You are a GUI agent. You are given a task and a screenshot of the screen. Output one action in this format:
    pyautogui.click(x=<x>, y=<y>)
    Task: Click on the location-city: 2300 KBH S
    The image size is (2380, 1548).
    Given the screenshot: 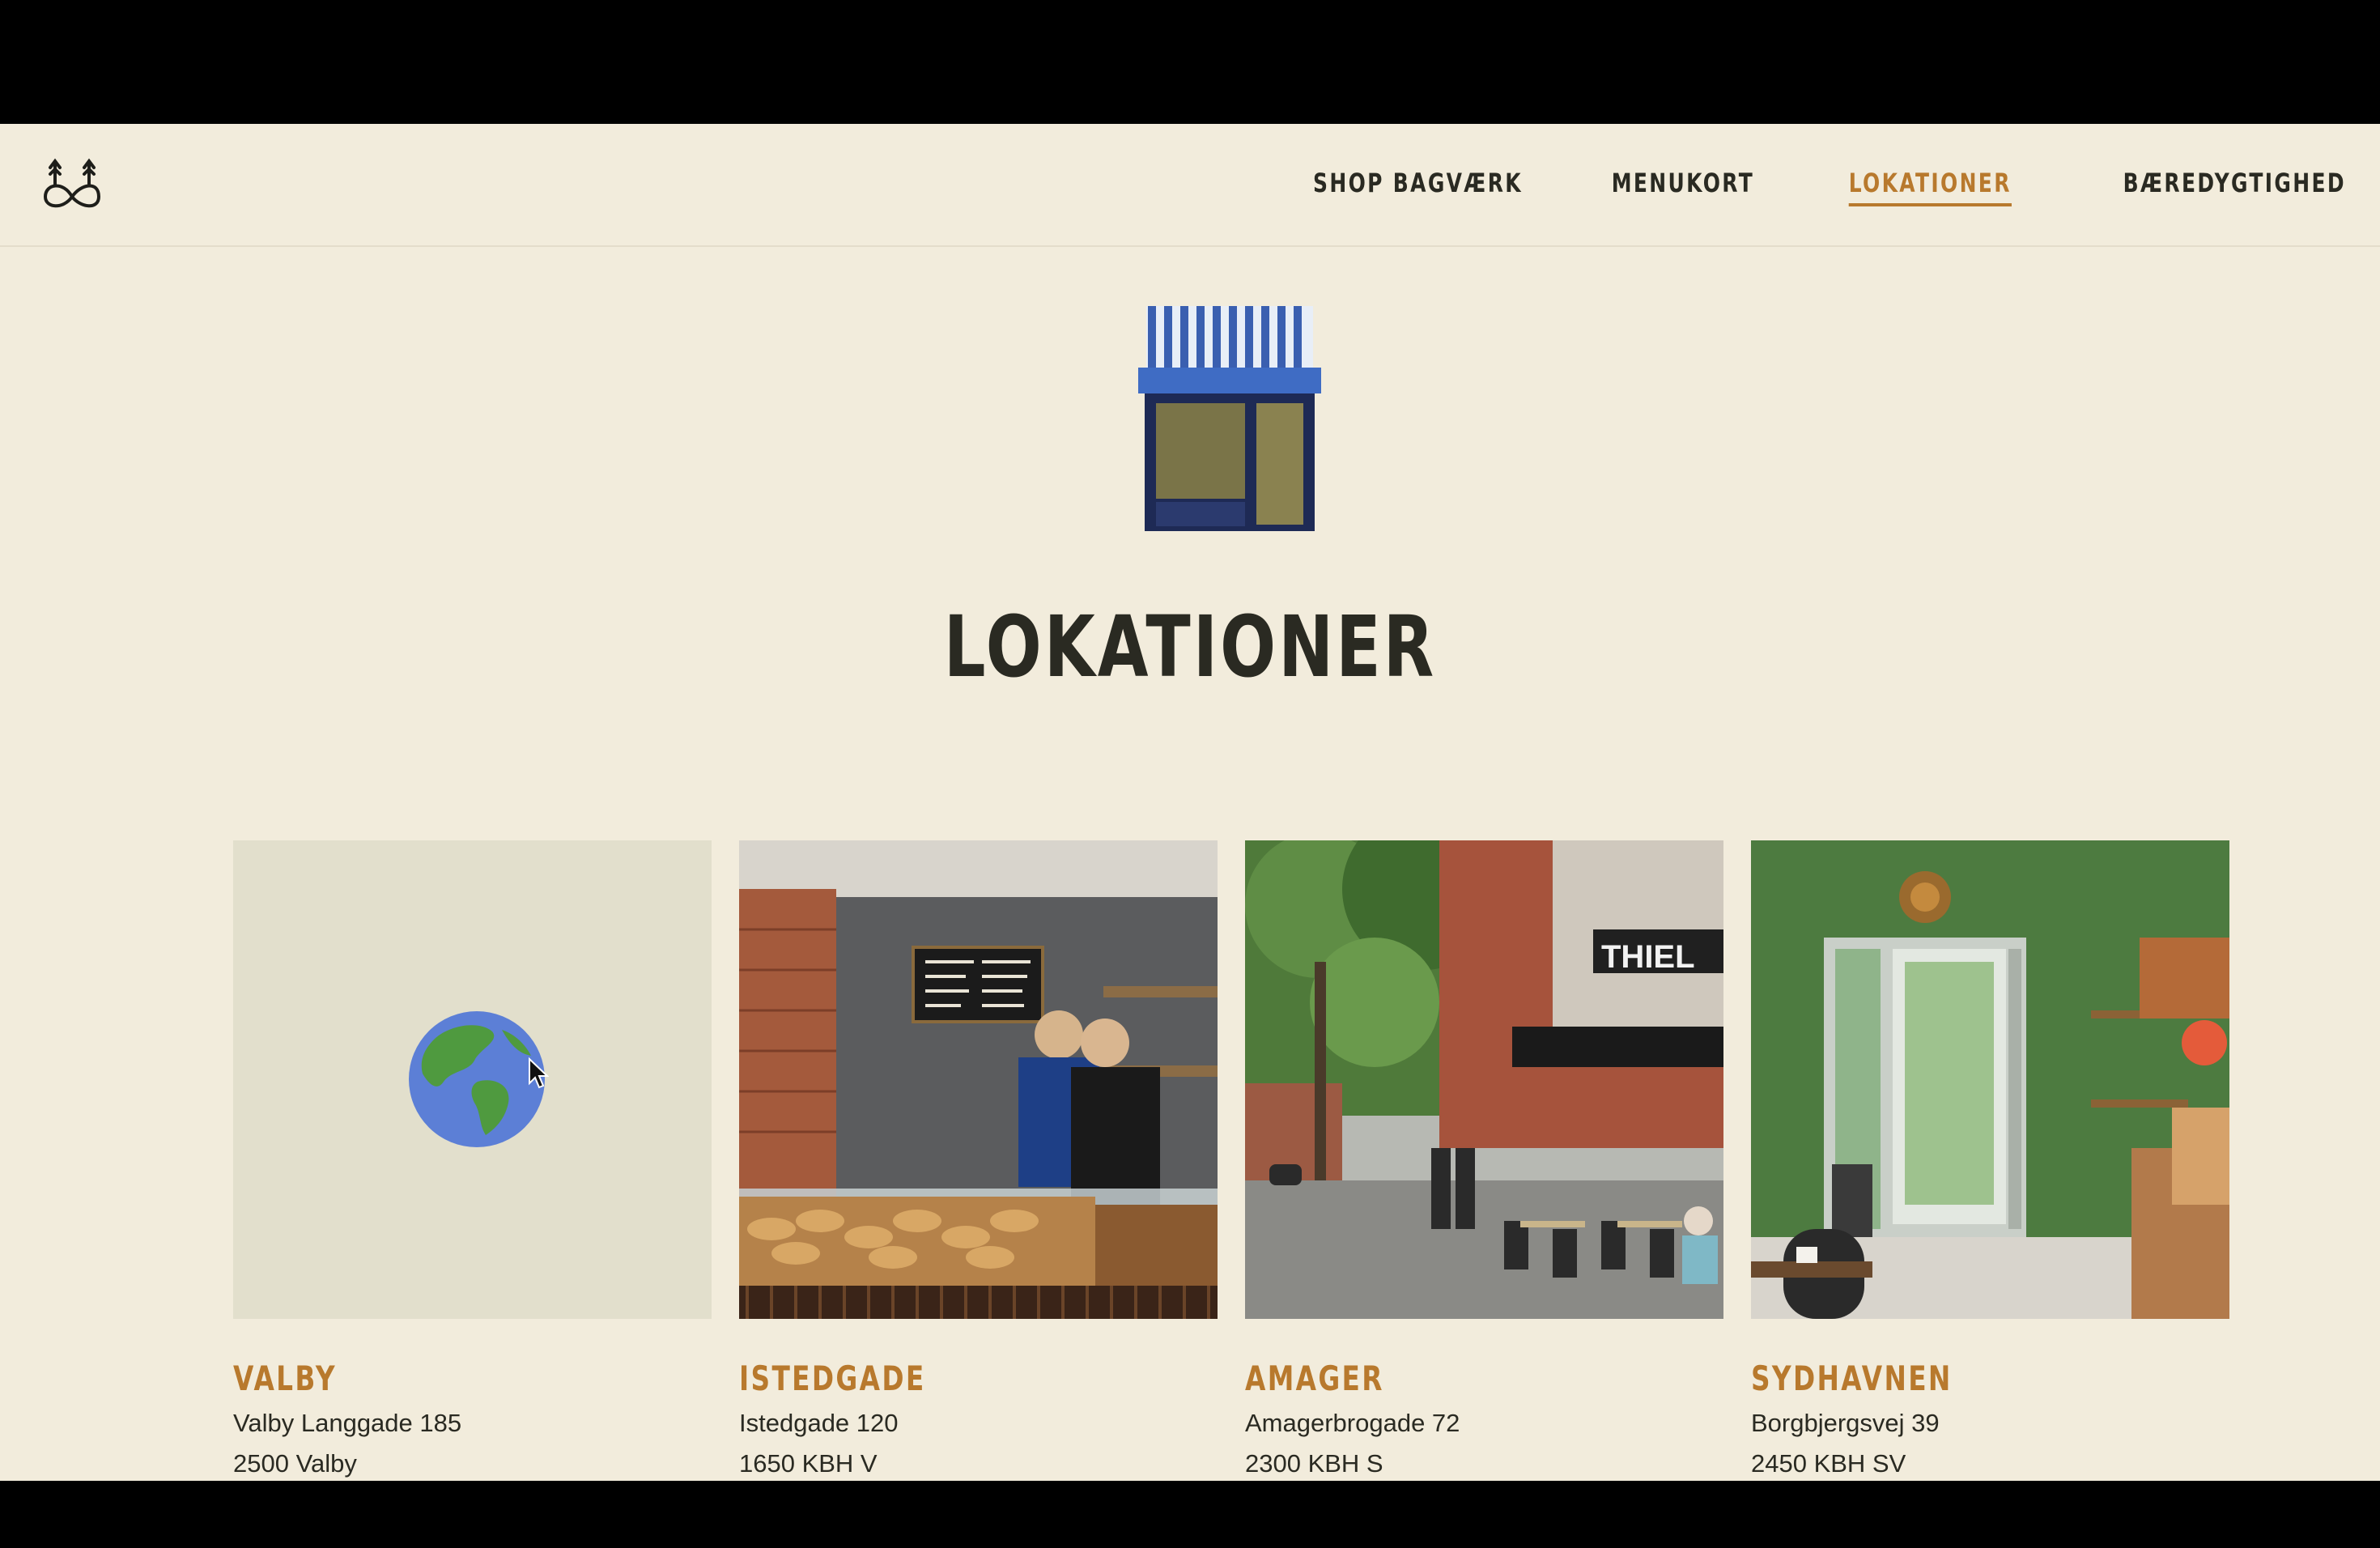 What is the action you would take?
    pyautogui.click(x=1314, y=1464)
    